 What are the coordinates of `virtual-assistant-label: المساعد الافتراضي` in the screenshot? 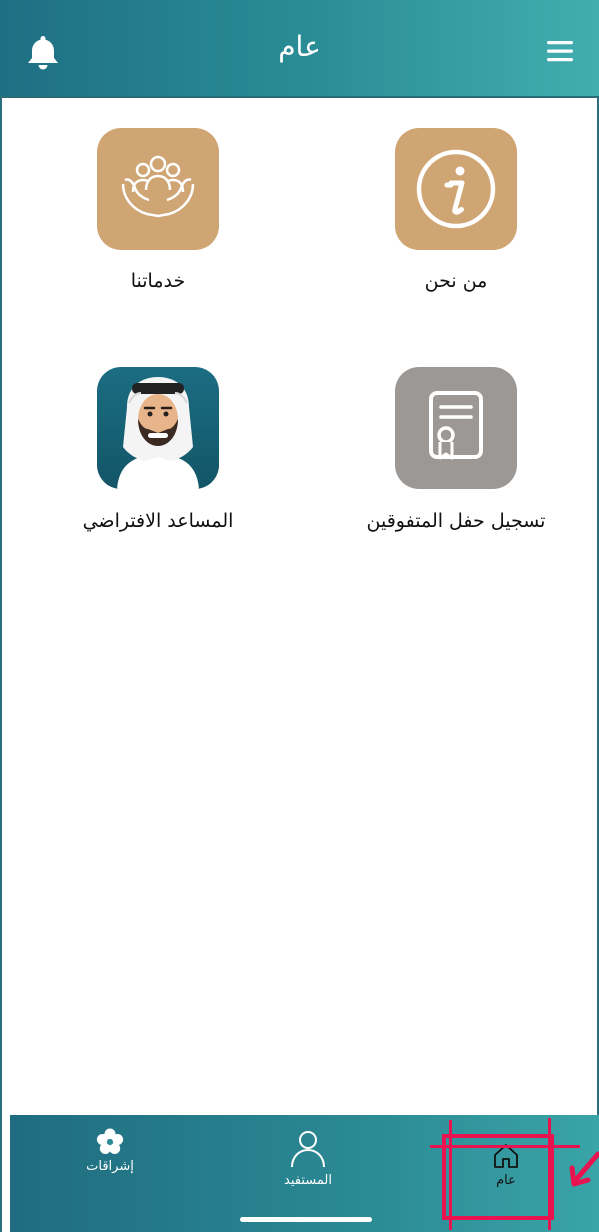 It's located at (158, 521).